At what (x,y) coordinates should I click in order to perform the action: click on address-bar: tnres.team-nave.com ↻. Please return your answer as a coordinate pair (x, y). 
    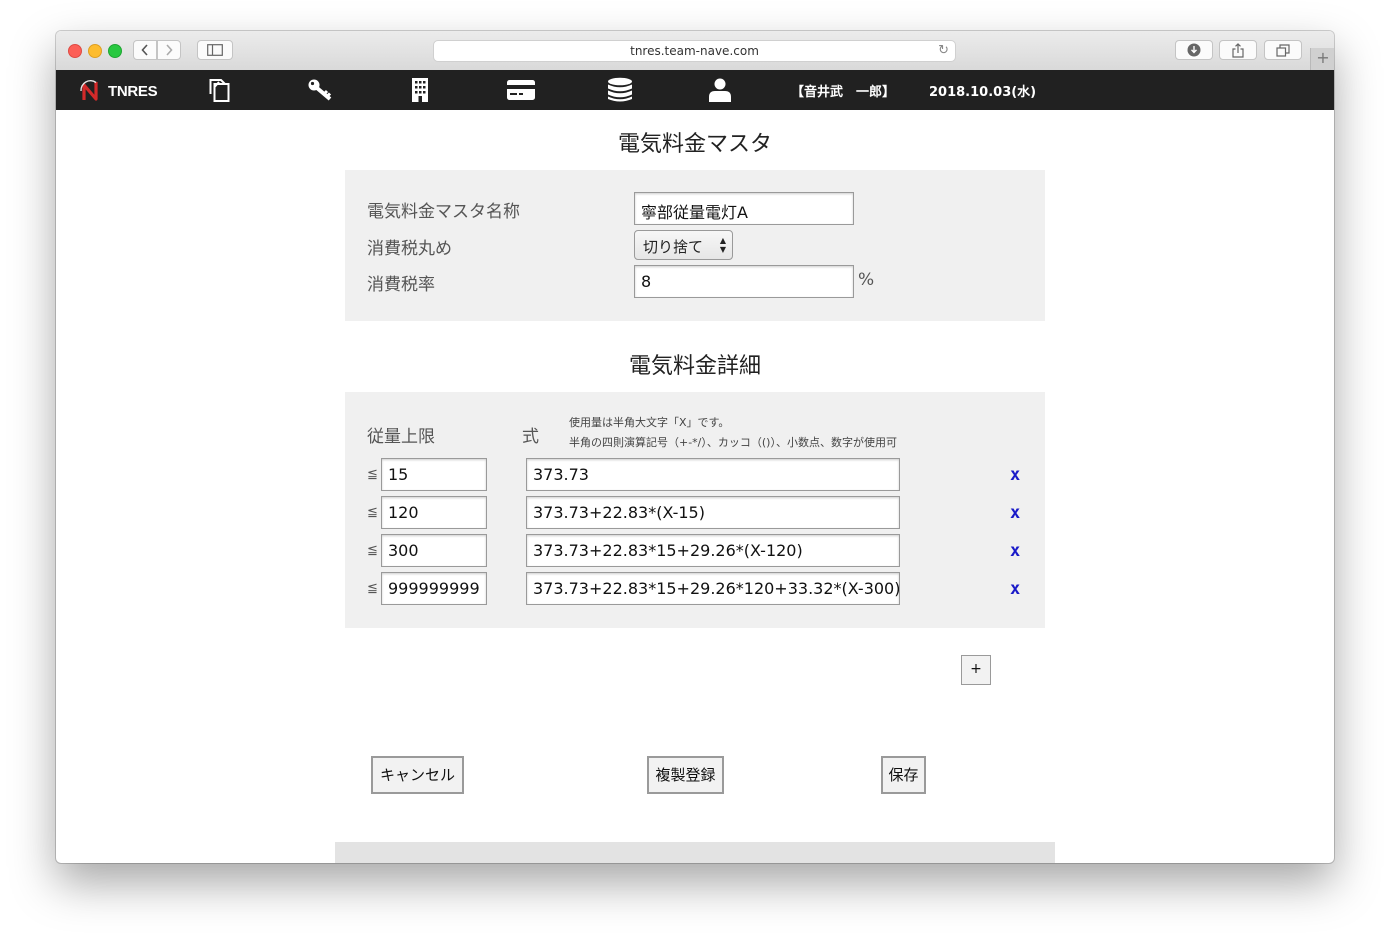
    Looking at the image, I should click on (694, 51).